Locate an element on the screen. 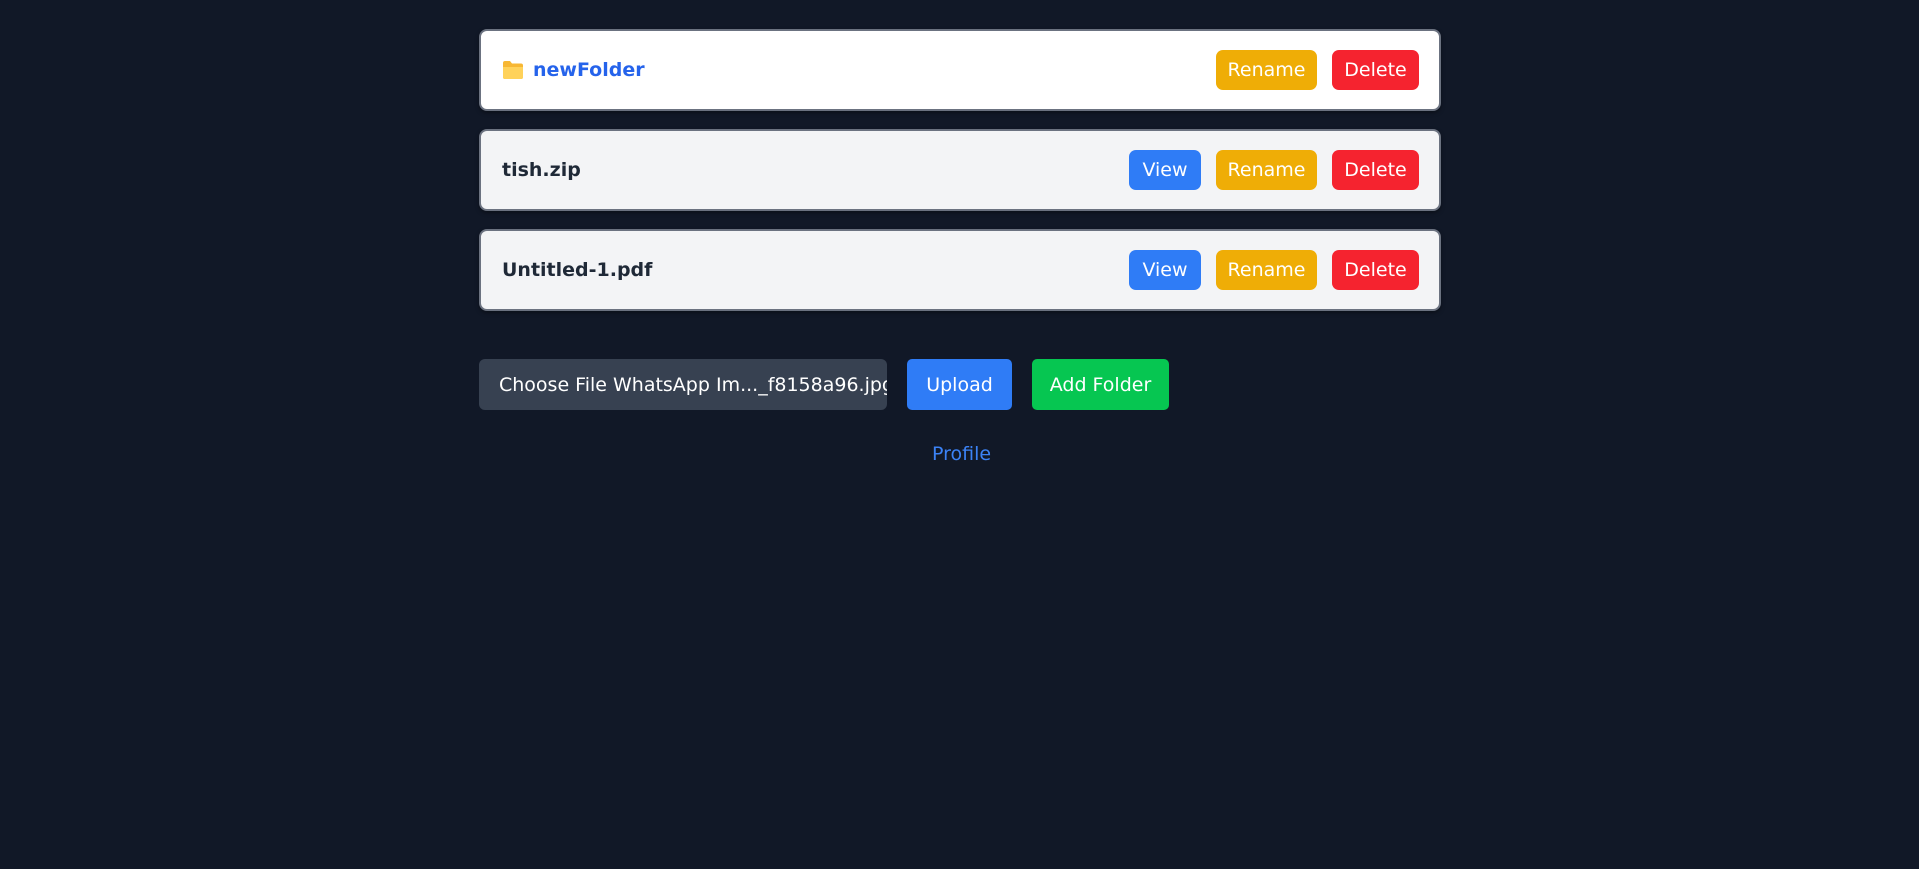 The height and width of the screenshot is (869, 1919). selected-file-name: WhatsApp Im..._f8158a96.jpg is located at coordinates (749, 384).